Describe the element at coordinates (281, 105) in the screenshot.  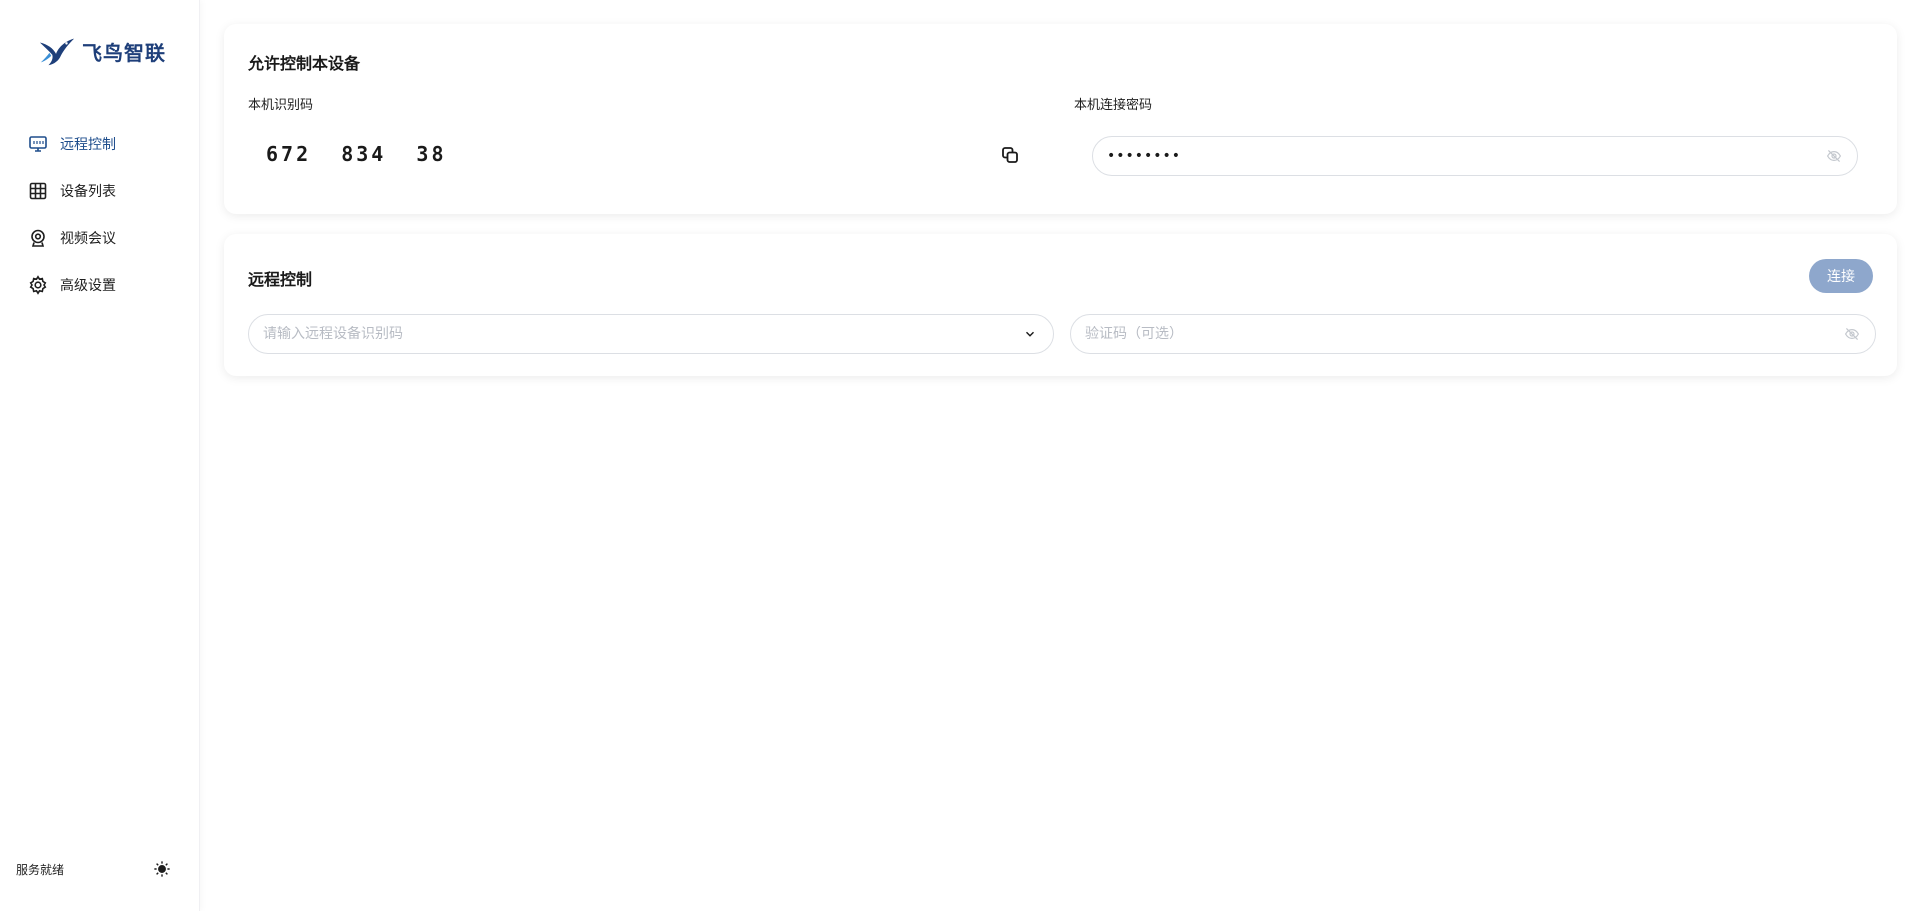
I see `device-id-label: 本机识别码` at that location.